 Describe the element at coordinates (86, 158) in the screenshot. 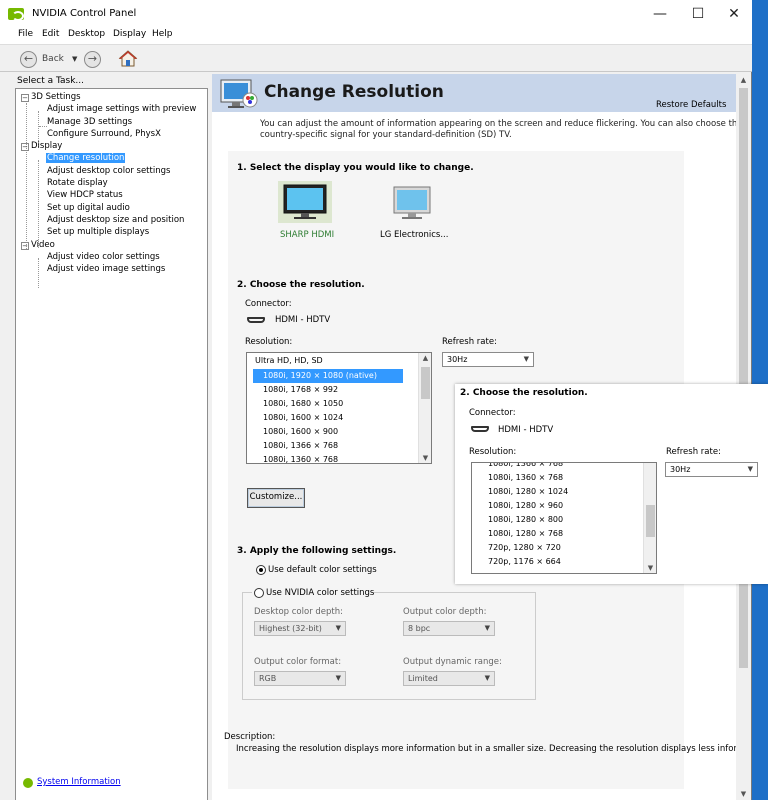

I see `tree-item-change-resolution: Change resolution` at that location.